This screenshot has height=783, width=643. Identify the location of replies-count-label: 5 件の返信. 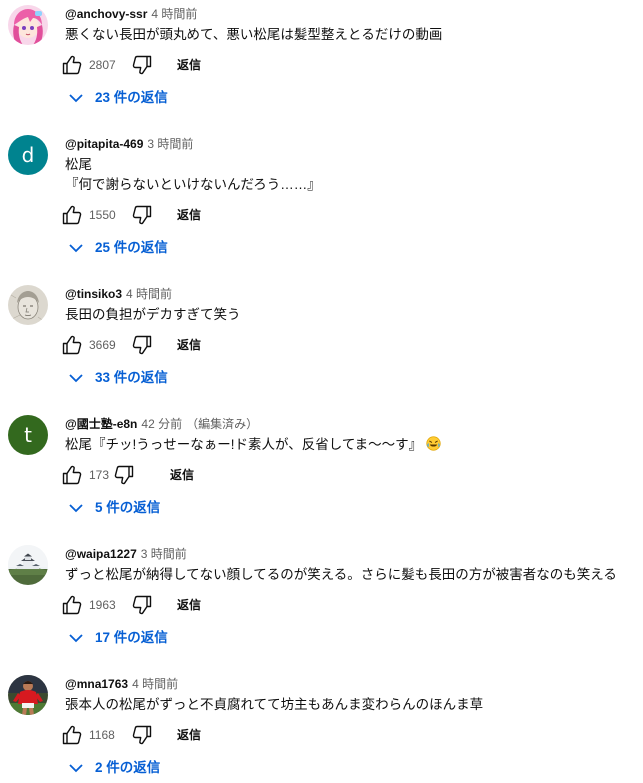
(128, 507).